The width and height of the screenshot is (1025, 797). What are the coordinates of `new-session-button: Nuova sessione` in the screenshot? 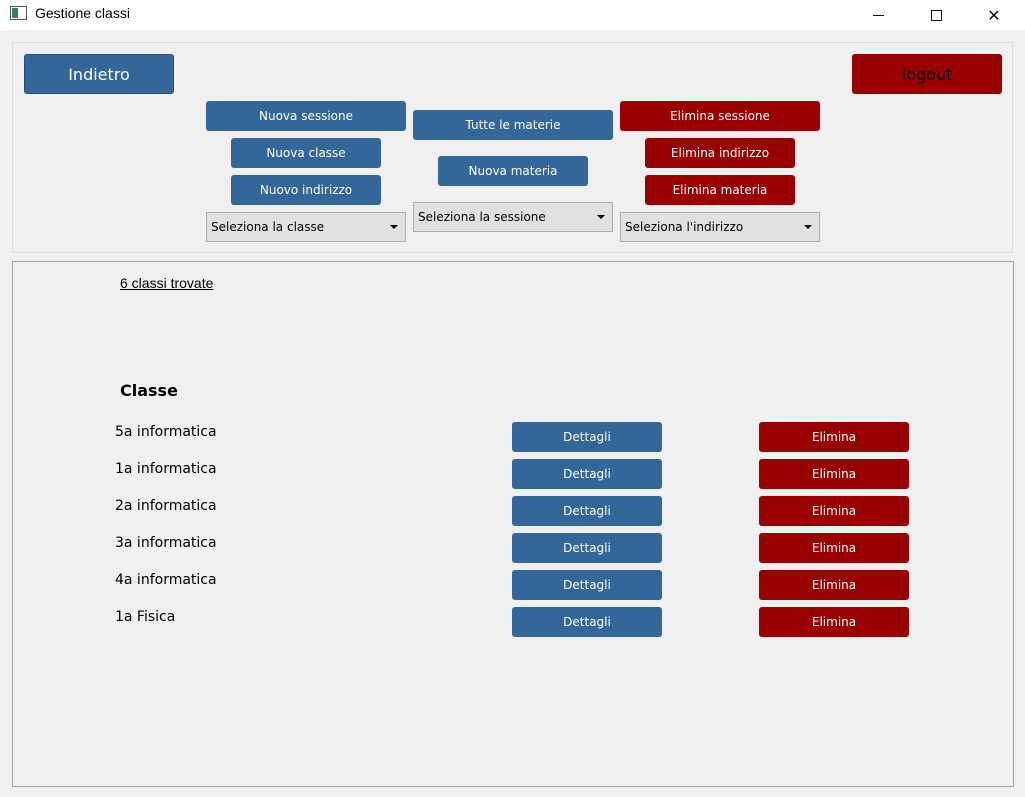 It's located at (306, 116).